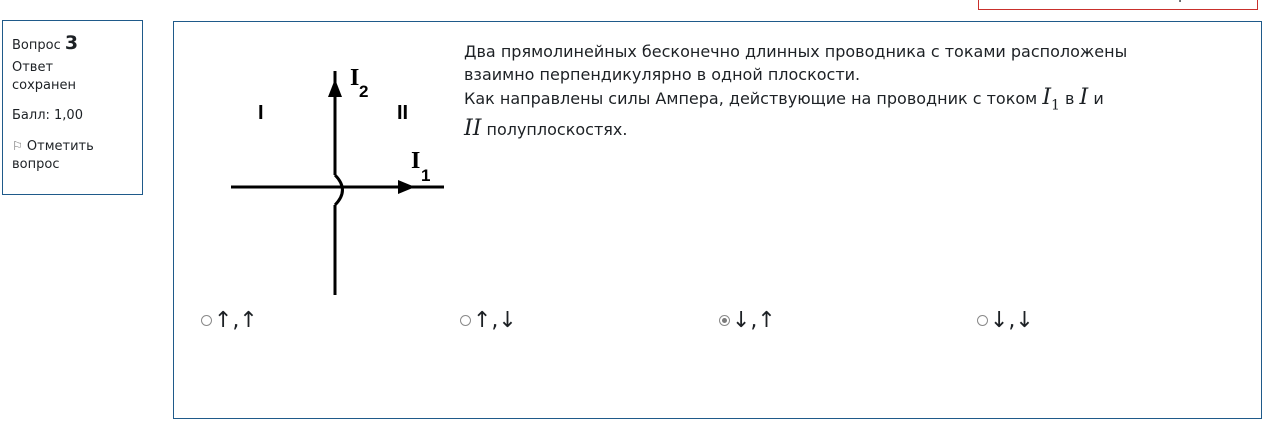  Describe the element at coordinates (859, 129) in the screenshot. I see `question-line-4: II полуплоскостях.` at that location.